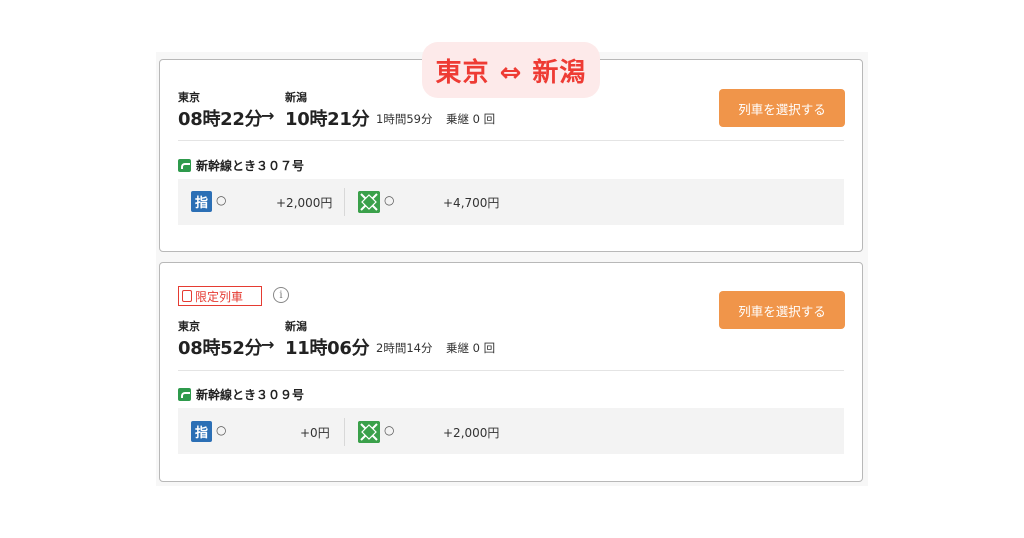  I want to click on train-name: 新幹線とき３０９号, so click(250, 395).